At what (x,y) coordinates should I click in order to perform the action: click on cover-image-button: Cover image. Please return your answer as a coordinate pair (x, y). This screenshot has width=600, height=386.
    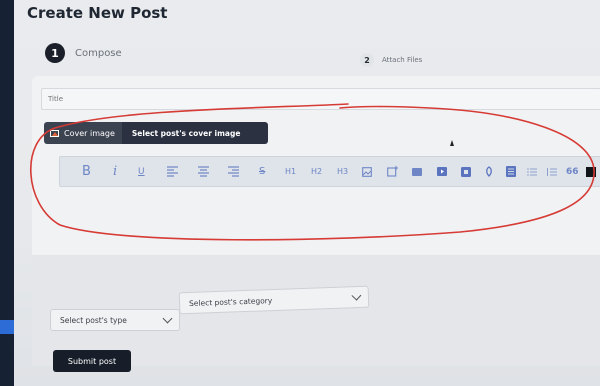
    Looking at the image, I should click on (83, 133).